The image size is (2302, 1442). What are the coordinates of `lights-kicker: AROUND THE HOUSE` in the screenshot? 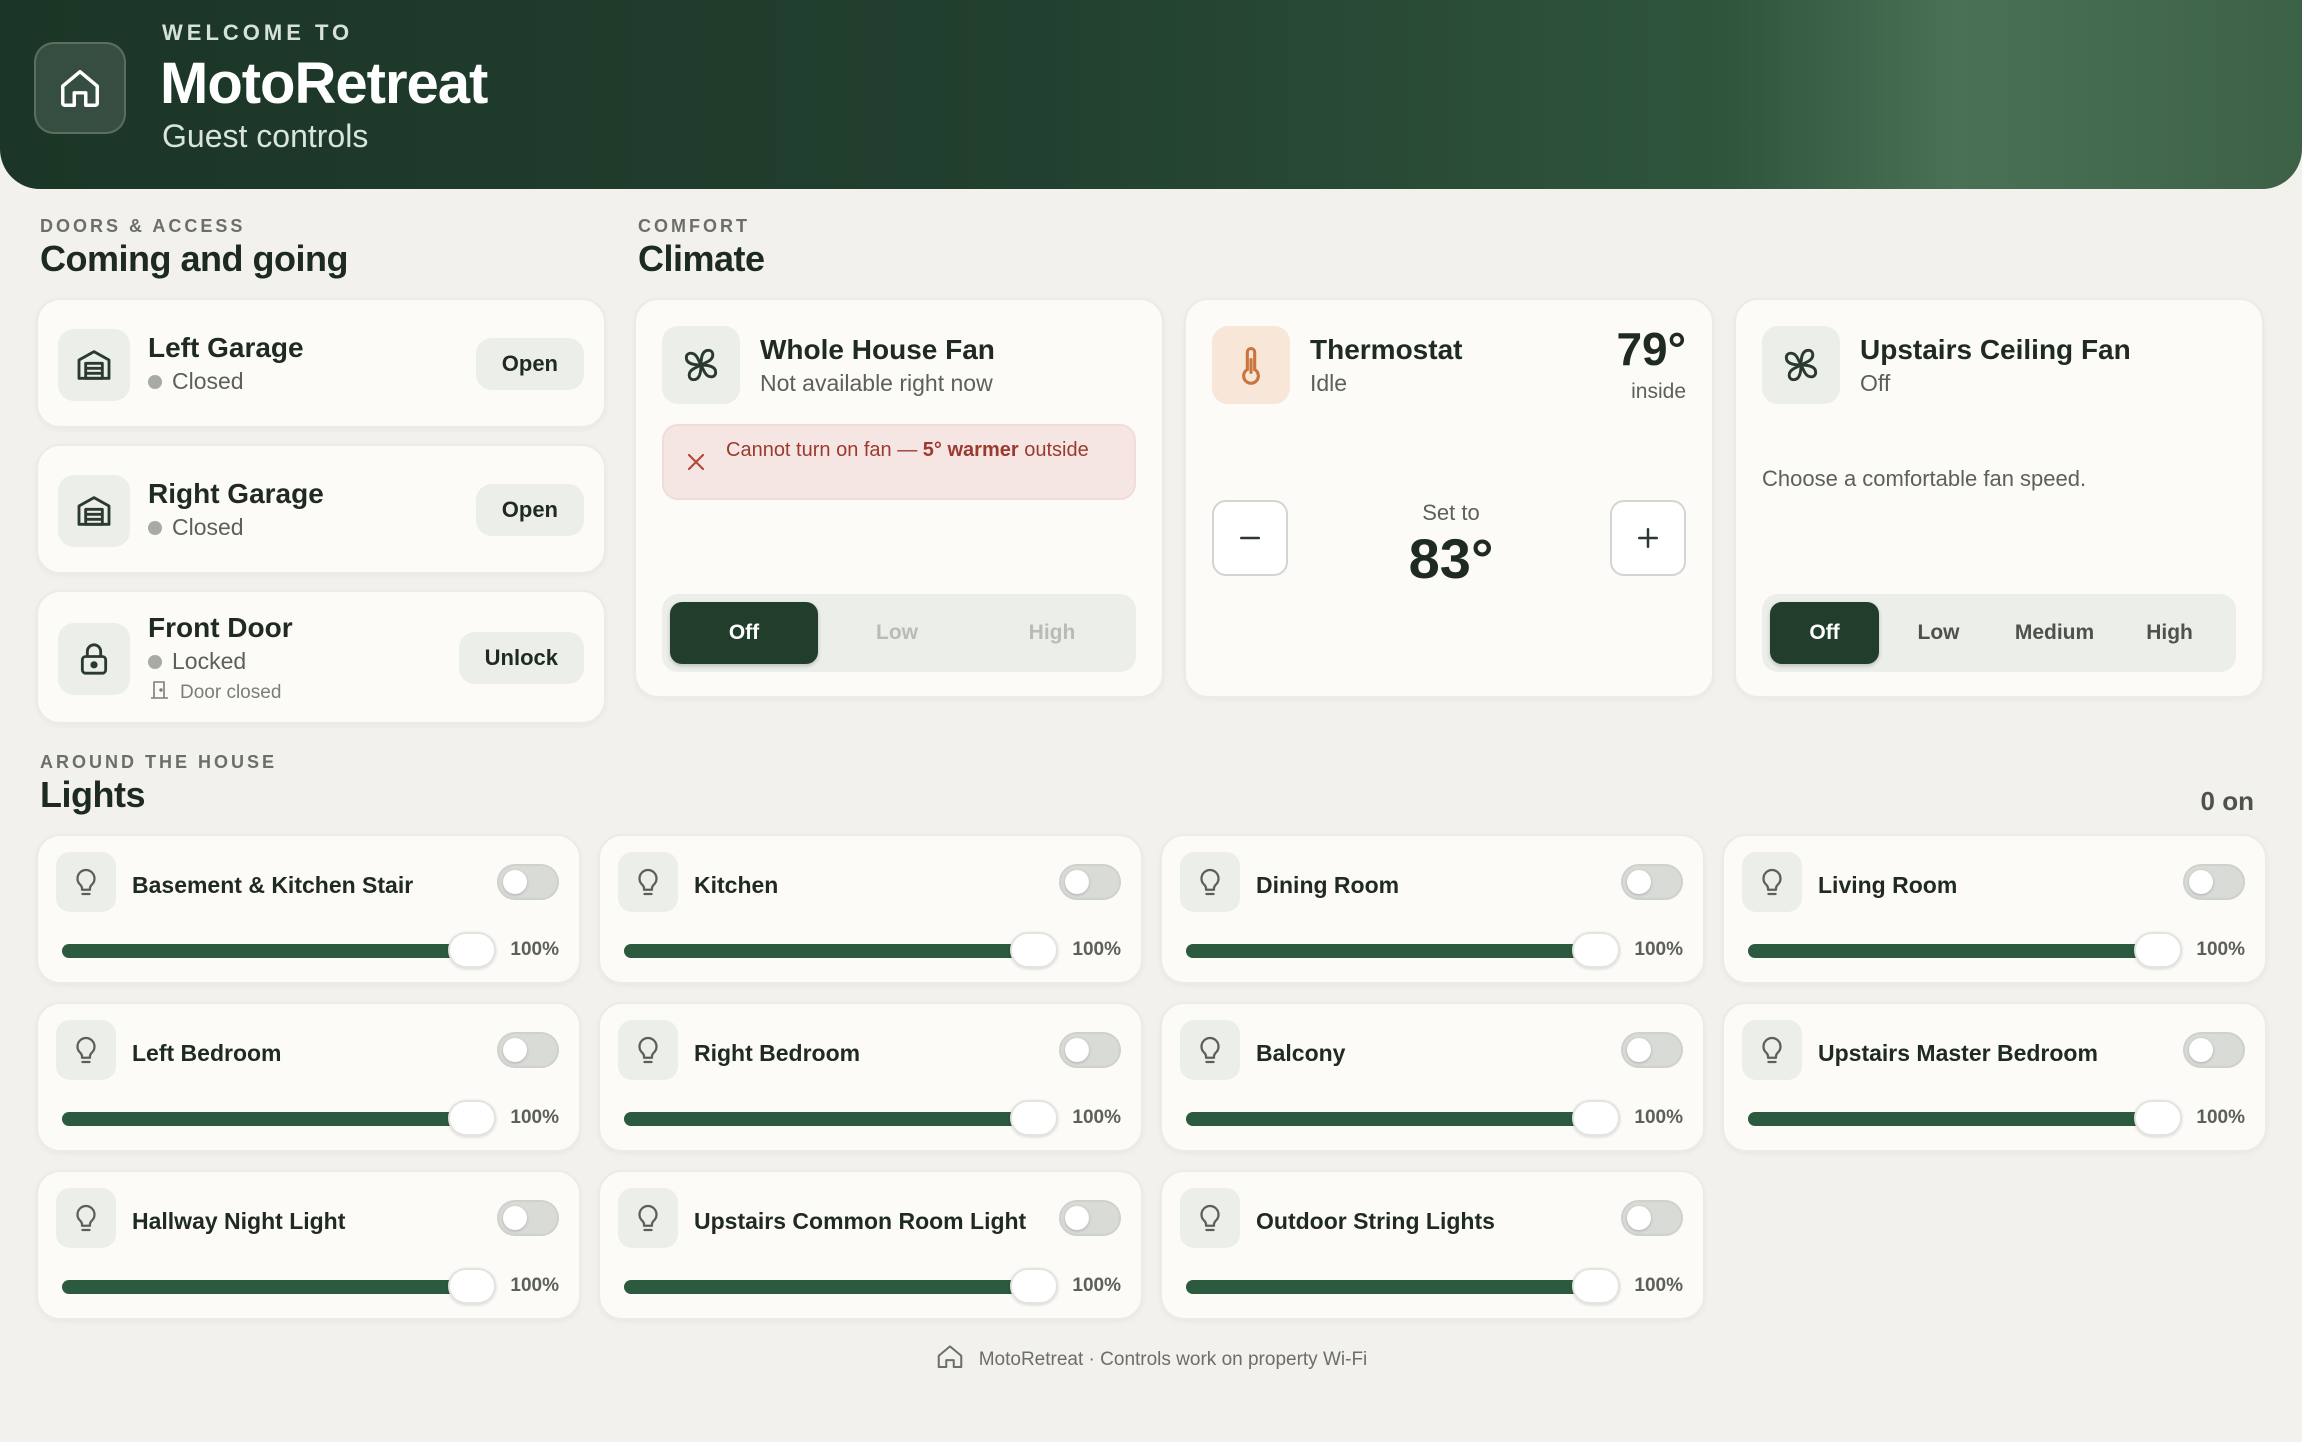 It's located at (159, 762).